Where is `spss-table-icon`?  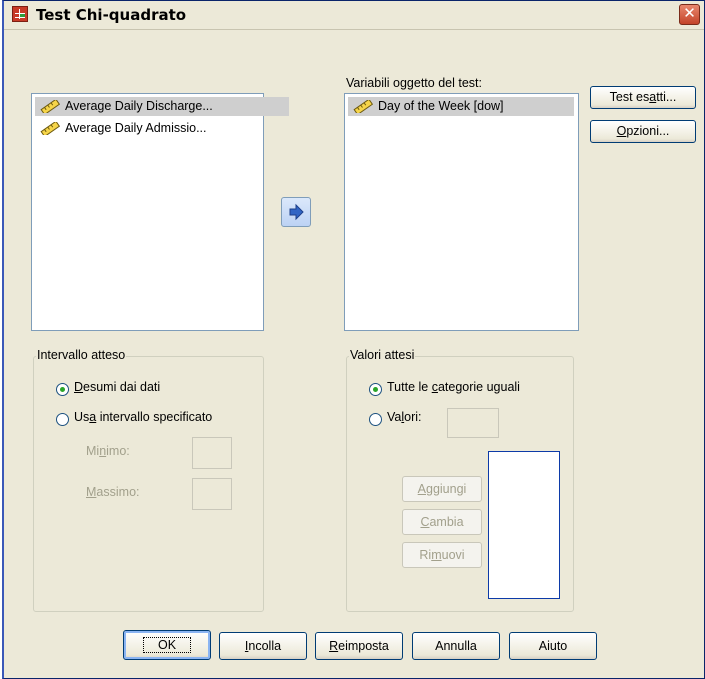 spss-table-icon is located at coordinates (20, 14).